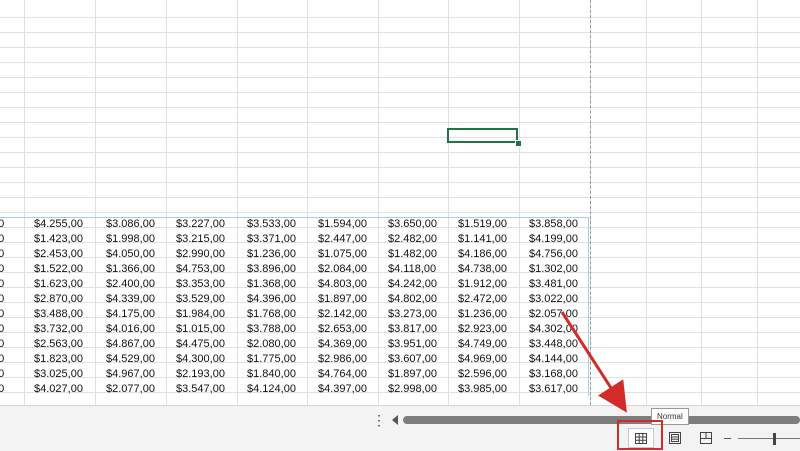  What do you see at coordinates (58, 239) in the screenshot?
I see `table-cell: $1.423,00` at bounding box center [58, 239].